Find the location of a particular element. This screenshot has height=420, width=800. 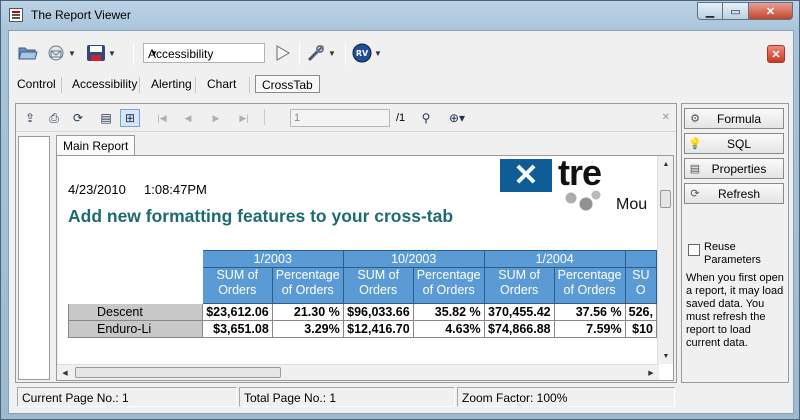

report-viewer-logo-icon: RV is located at coordinates (362, 53).